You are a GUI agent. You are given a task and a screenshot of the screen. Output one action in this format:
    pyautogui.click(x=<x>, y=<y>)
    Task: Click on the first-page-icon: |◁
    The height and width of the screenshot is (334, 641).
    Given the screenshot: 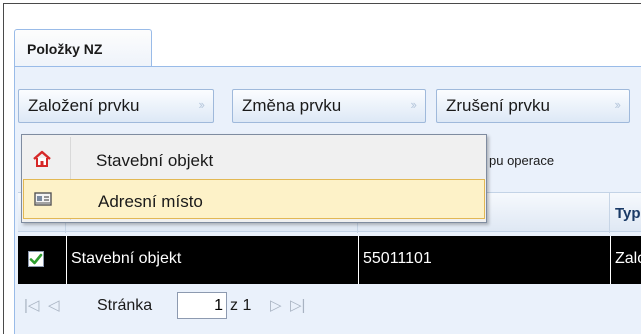 What is the action you would take?
    pyautogui.click(x=31, y=305)
    